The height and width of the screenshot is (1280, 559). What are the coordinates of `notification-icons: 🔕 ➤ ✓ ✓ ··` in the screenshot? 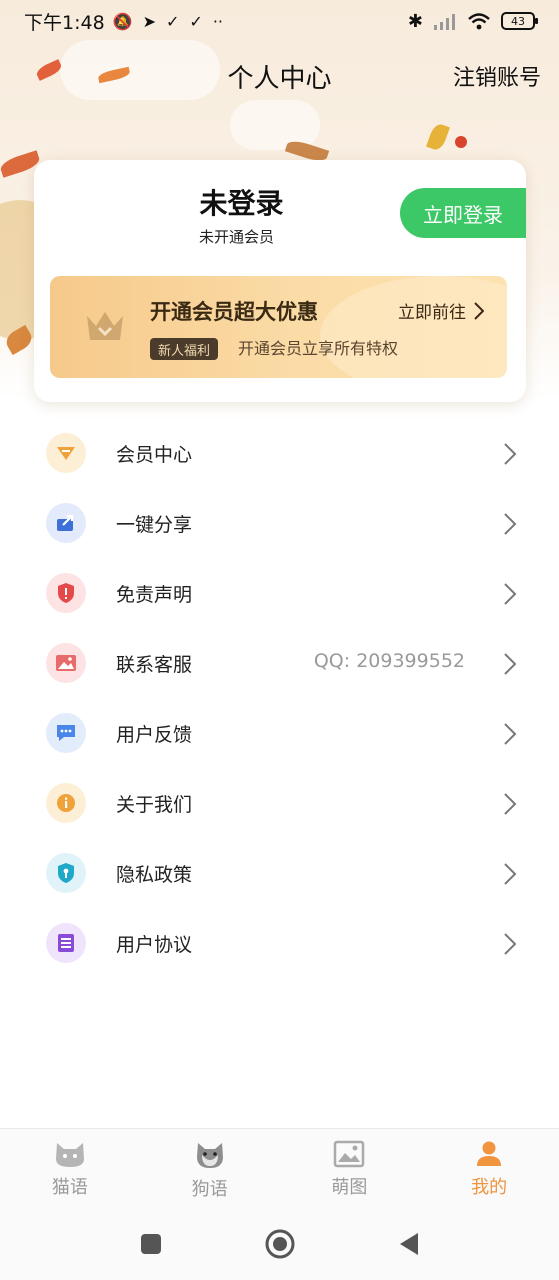 It's located at (168, 21).